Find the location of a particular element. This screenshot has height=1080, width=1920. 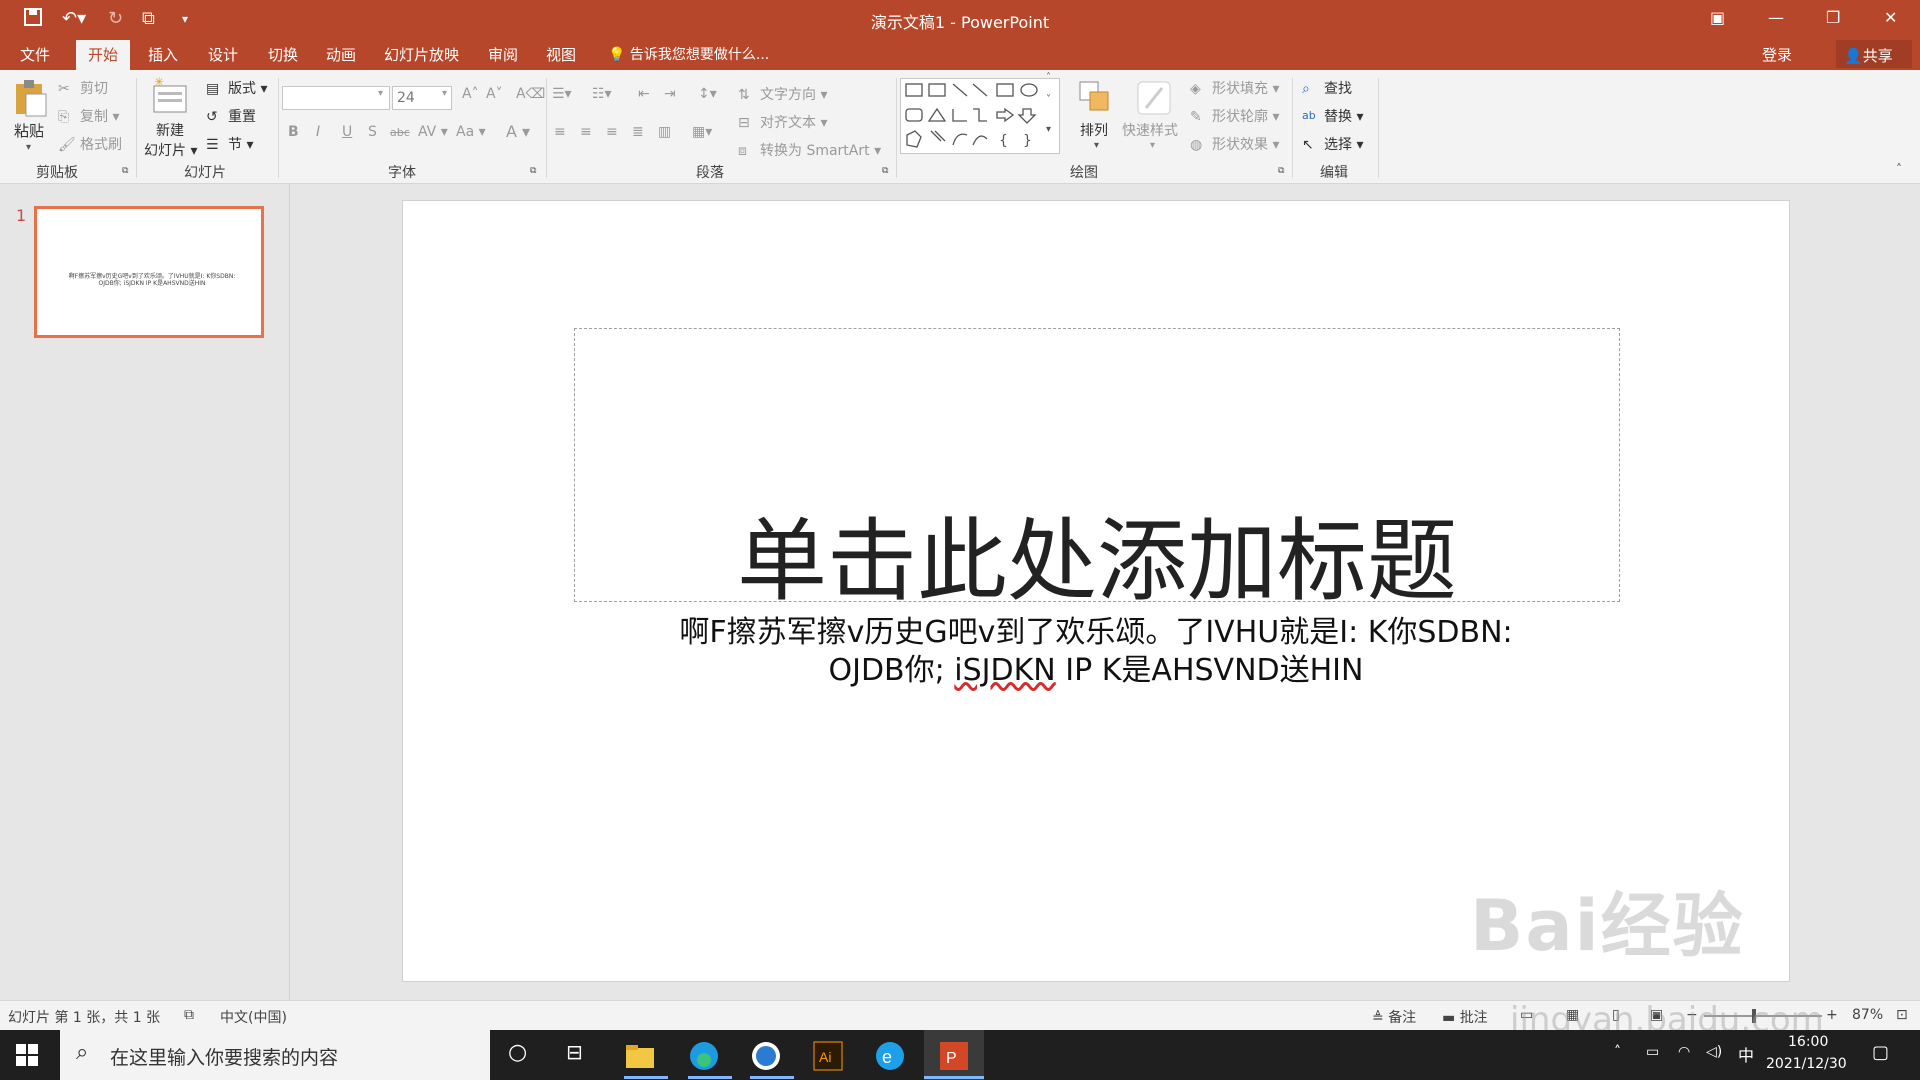

strikethrough-button: abc is located at coordinates (400, 132).